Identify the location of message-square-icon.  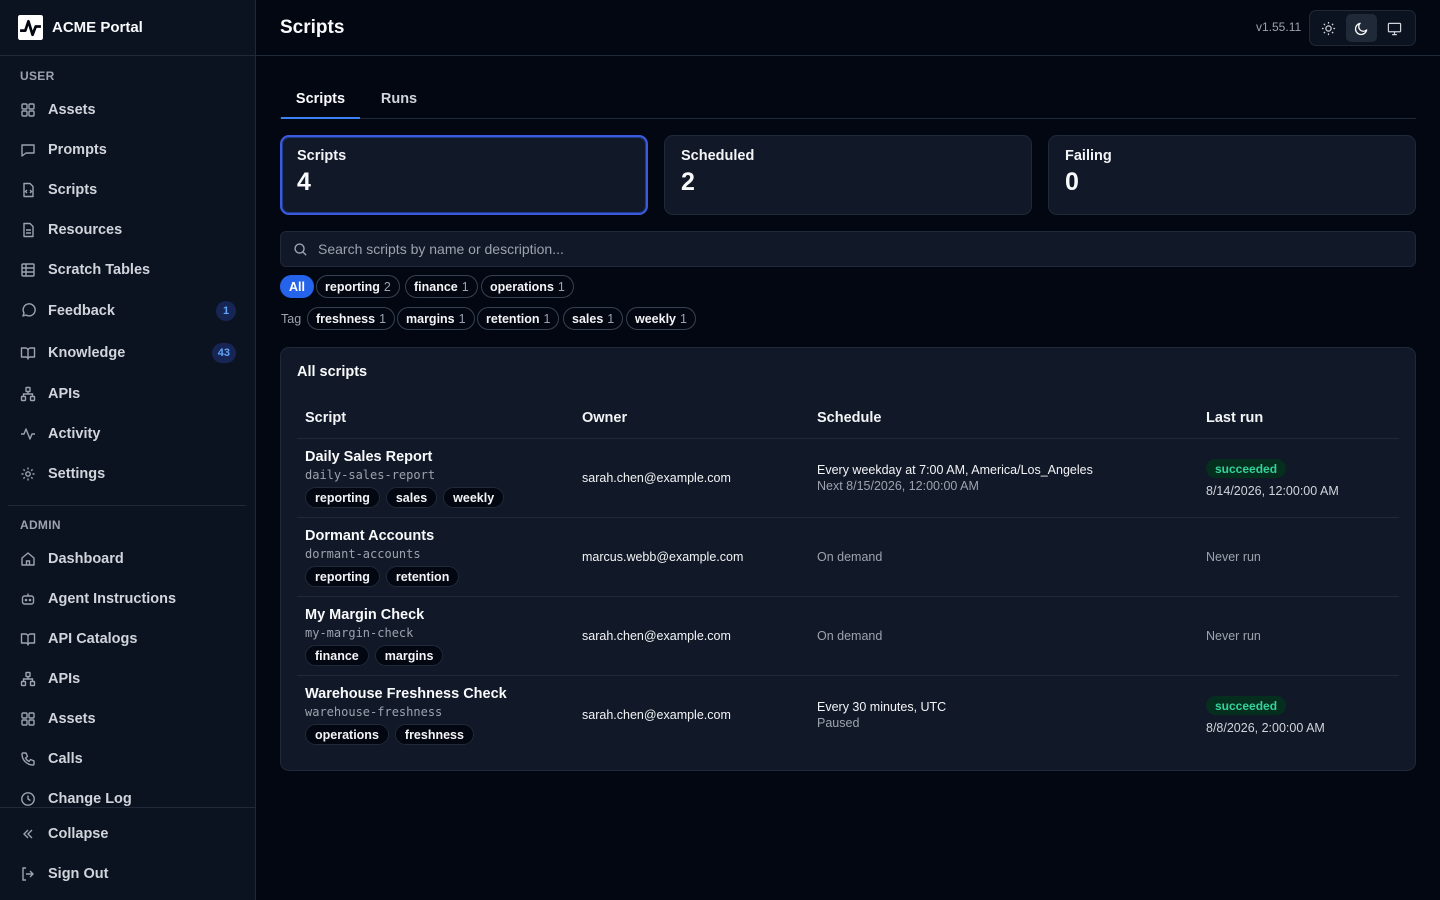
(28, 150).